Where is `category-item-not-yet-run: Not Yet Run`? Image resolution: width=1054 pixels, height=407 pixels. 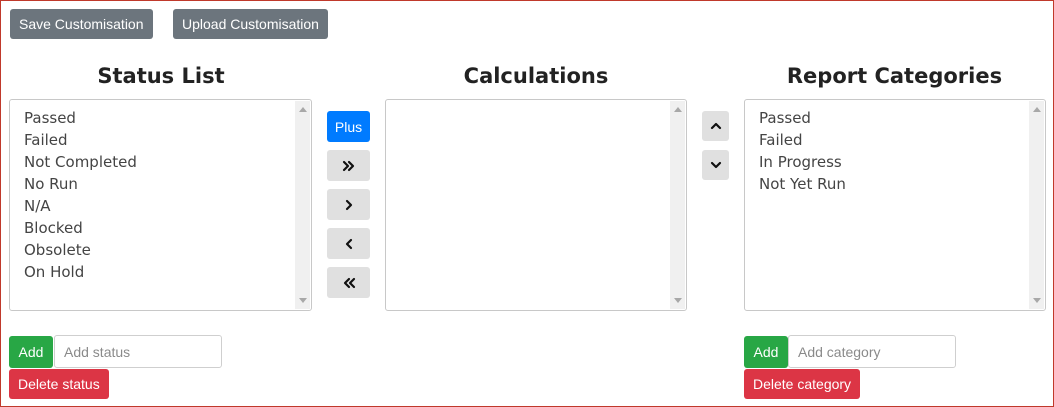 category-item-not-yet-run: Not Yet Run is located at coordinates (902, 184).